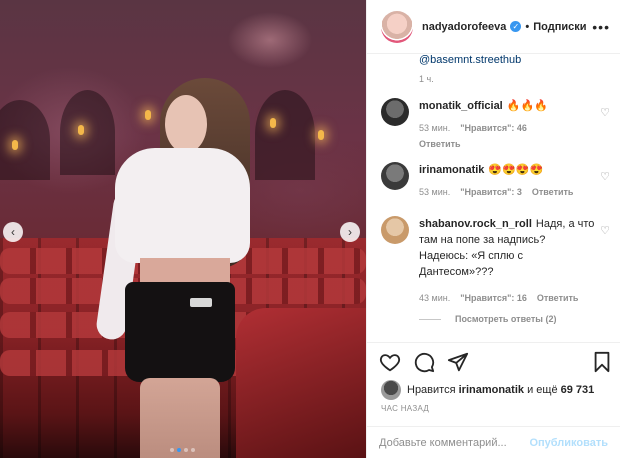 The height and width of the screenshot is (458, 620). Describe the element at coordinates (390, 362) in the screenshot. I see `heart-icon` at that location.